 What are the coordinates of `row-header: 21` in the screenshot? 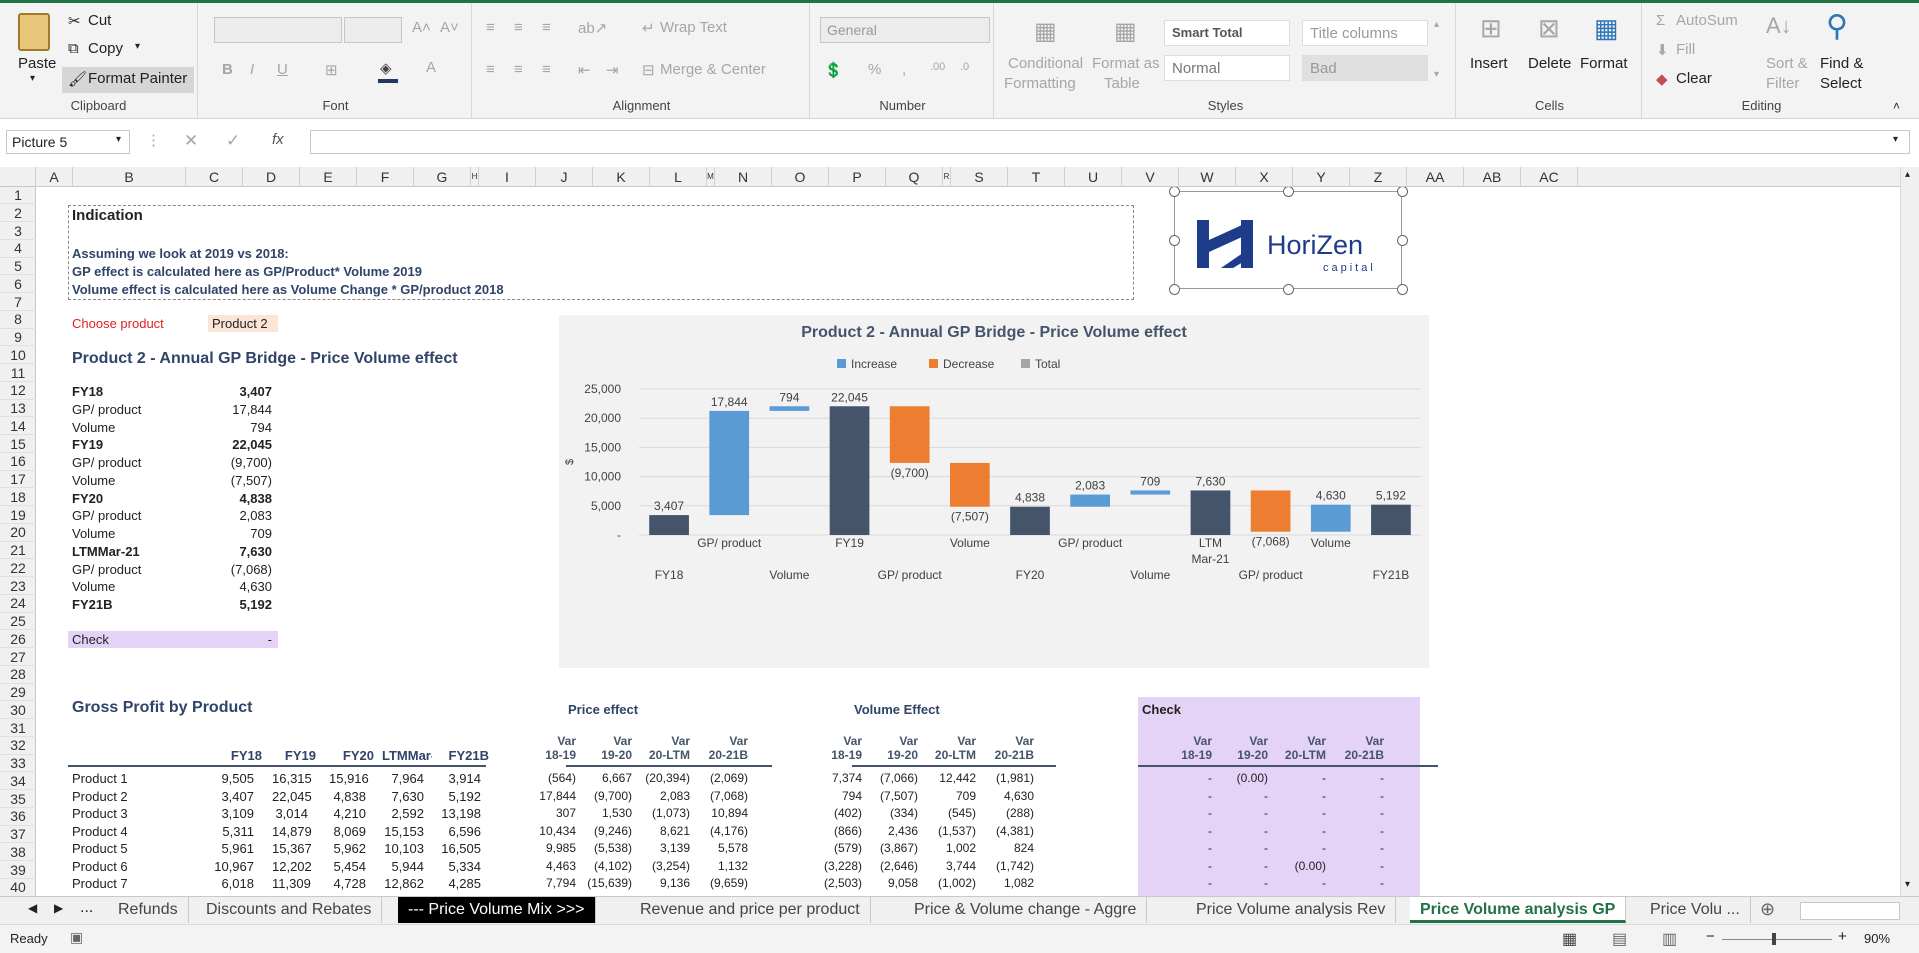 It's located at (18, 551).